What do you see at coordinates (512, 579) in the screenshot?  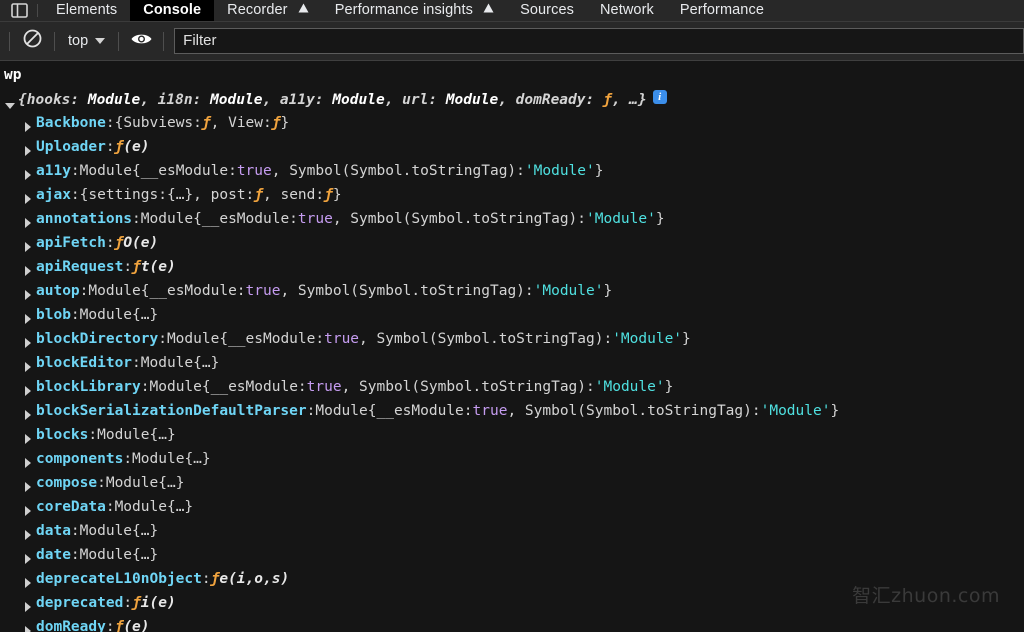 I see `object-property-row: deprecateL10nObject: ƒ e(i,o,s)` at bounding box center [512, 579].